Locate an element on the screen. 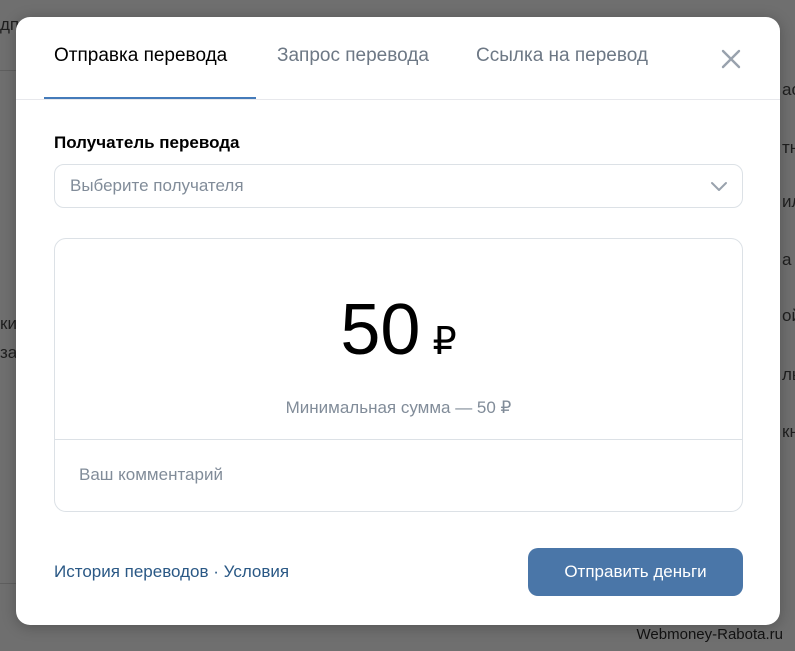 The height and width of the screenshot is (651, 795). divider is located at coordinates (398, 439).